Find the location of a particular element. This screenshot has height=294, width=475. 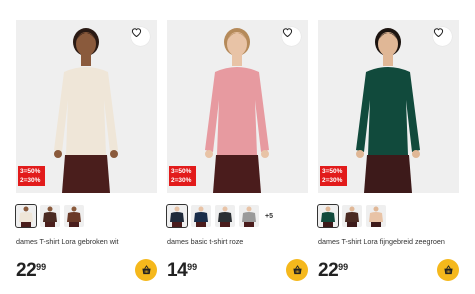

more-colors-count: +5 is located at coordinates (269, 216).